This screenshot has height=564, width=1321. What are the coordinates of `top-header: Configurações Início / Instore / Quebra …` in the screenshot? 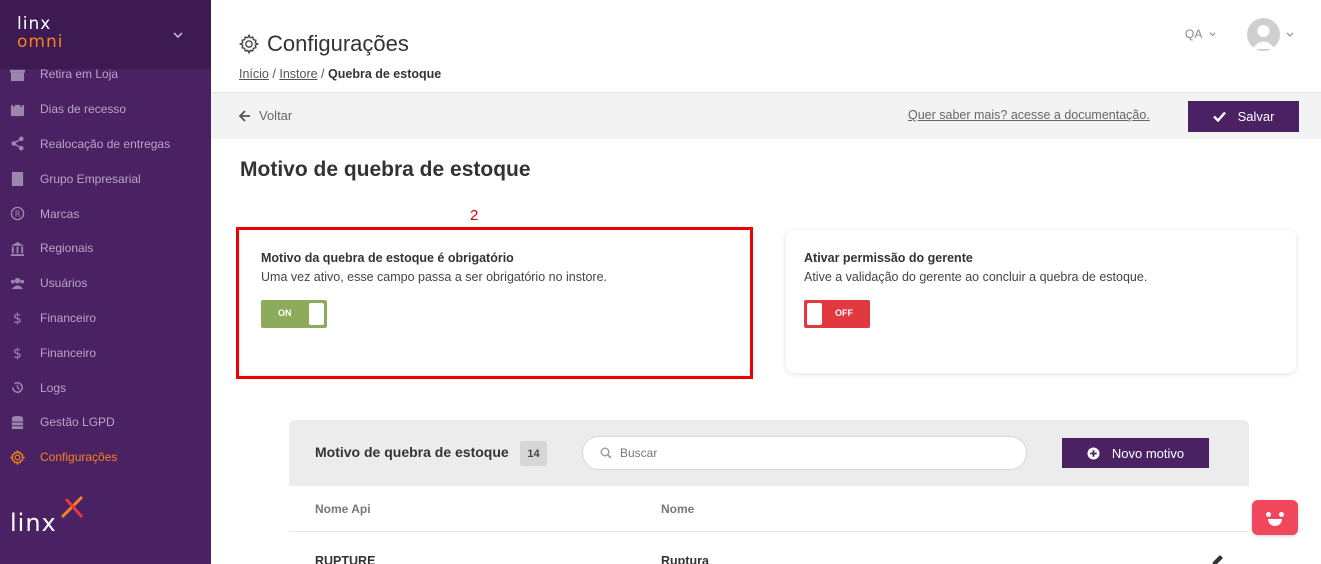 It's located at (766, 46).